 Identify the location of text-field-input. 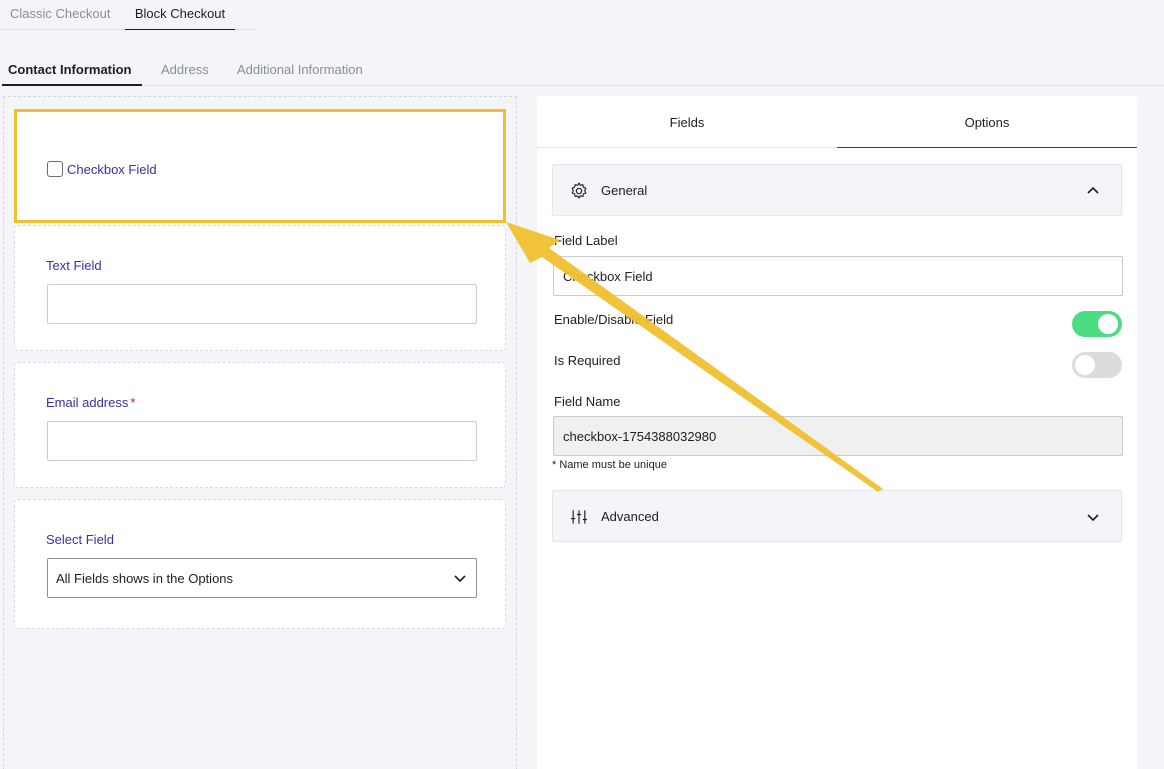
(262, 304).